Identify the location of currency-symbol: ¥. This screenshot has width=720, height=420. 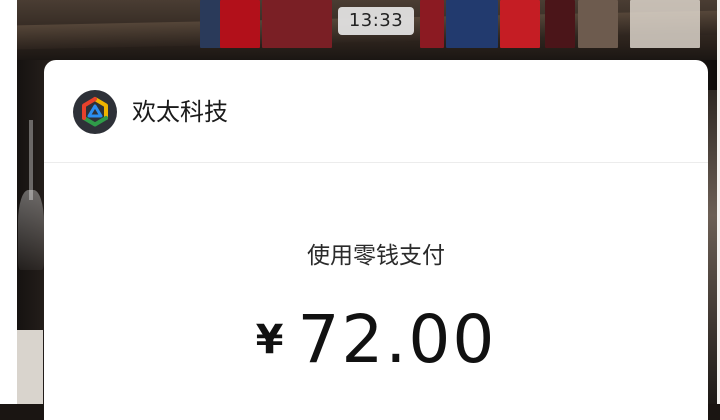
(269, 340).